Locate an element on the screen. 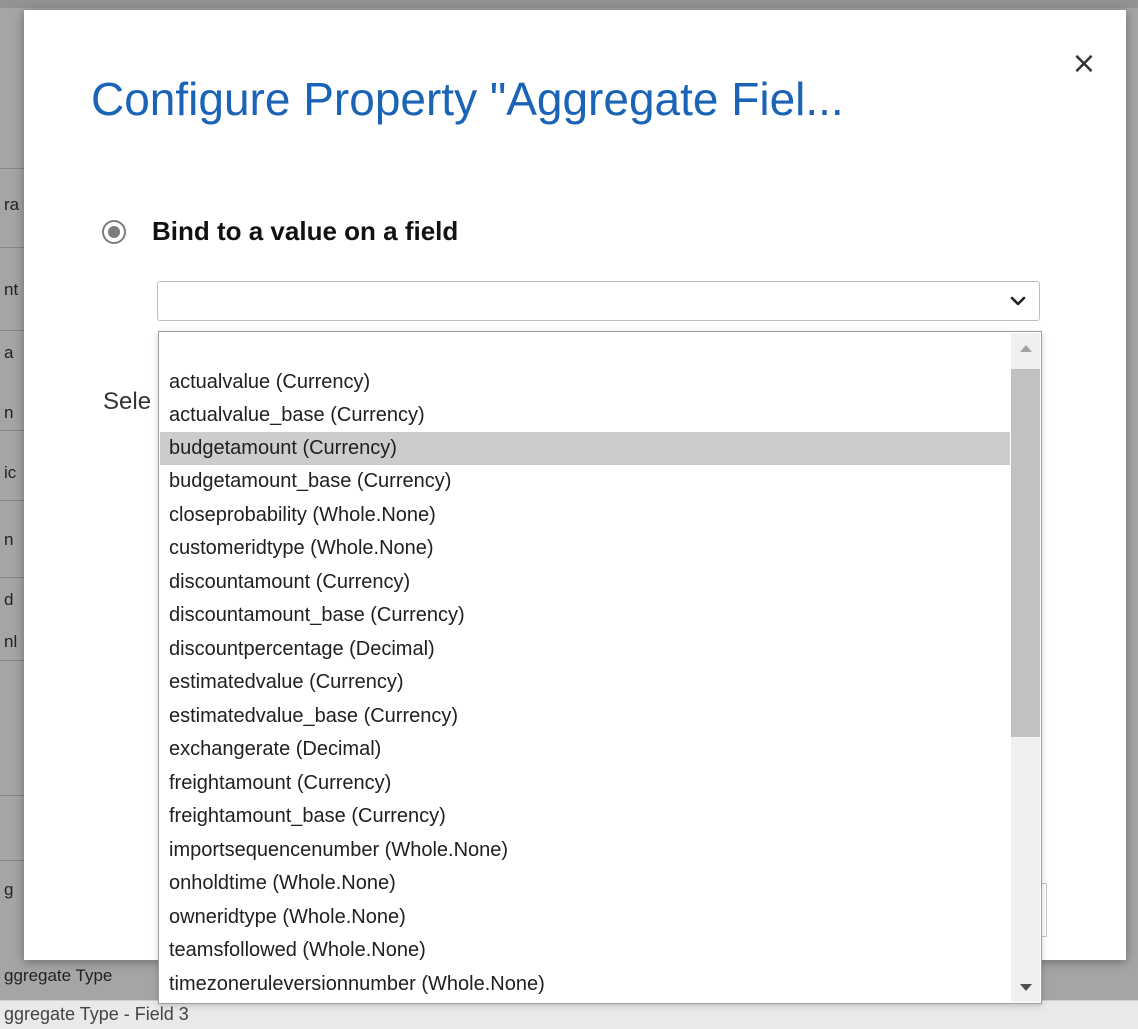  chevron-down-icon is located at coordinates (1018, 301).